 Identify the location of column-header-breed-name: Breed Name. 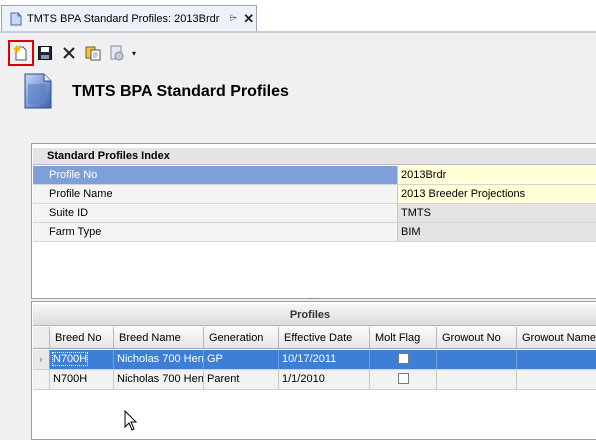
(159, 337).